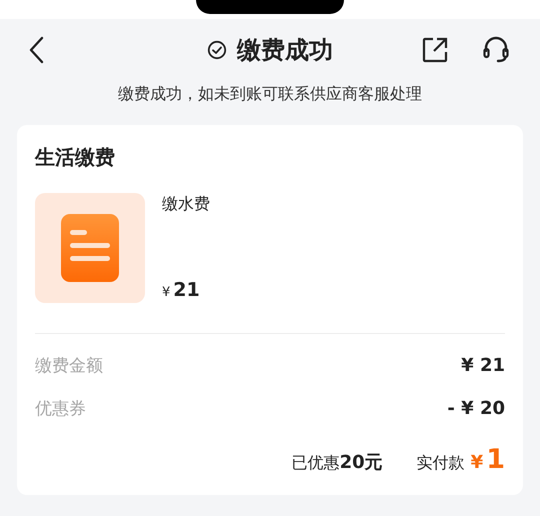  What do you see at coordinates (69, 366) in the screenshot?
I see `row-label: 缴费金额` at bounding box center [69, 366].